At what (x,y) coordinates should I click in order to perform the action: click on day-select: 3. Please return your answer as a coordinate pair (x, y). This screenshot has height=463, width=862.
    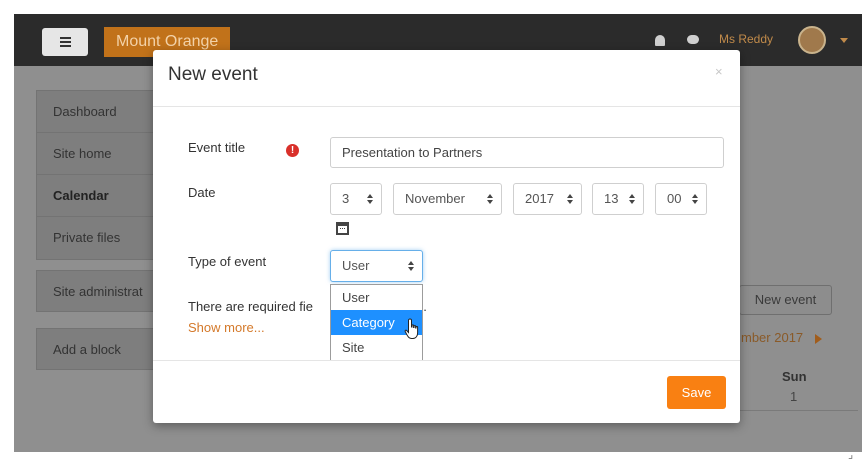
    Looking at the image, I should click on (356, 199).